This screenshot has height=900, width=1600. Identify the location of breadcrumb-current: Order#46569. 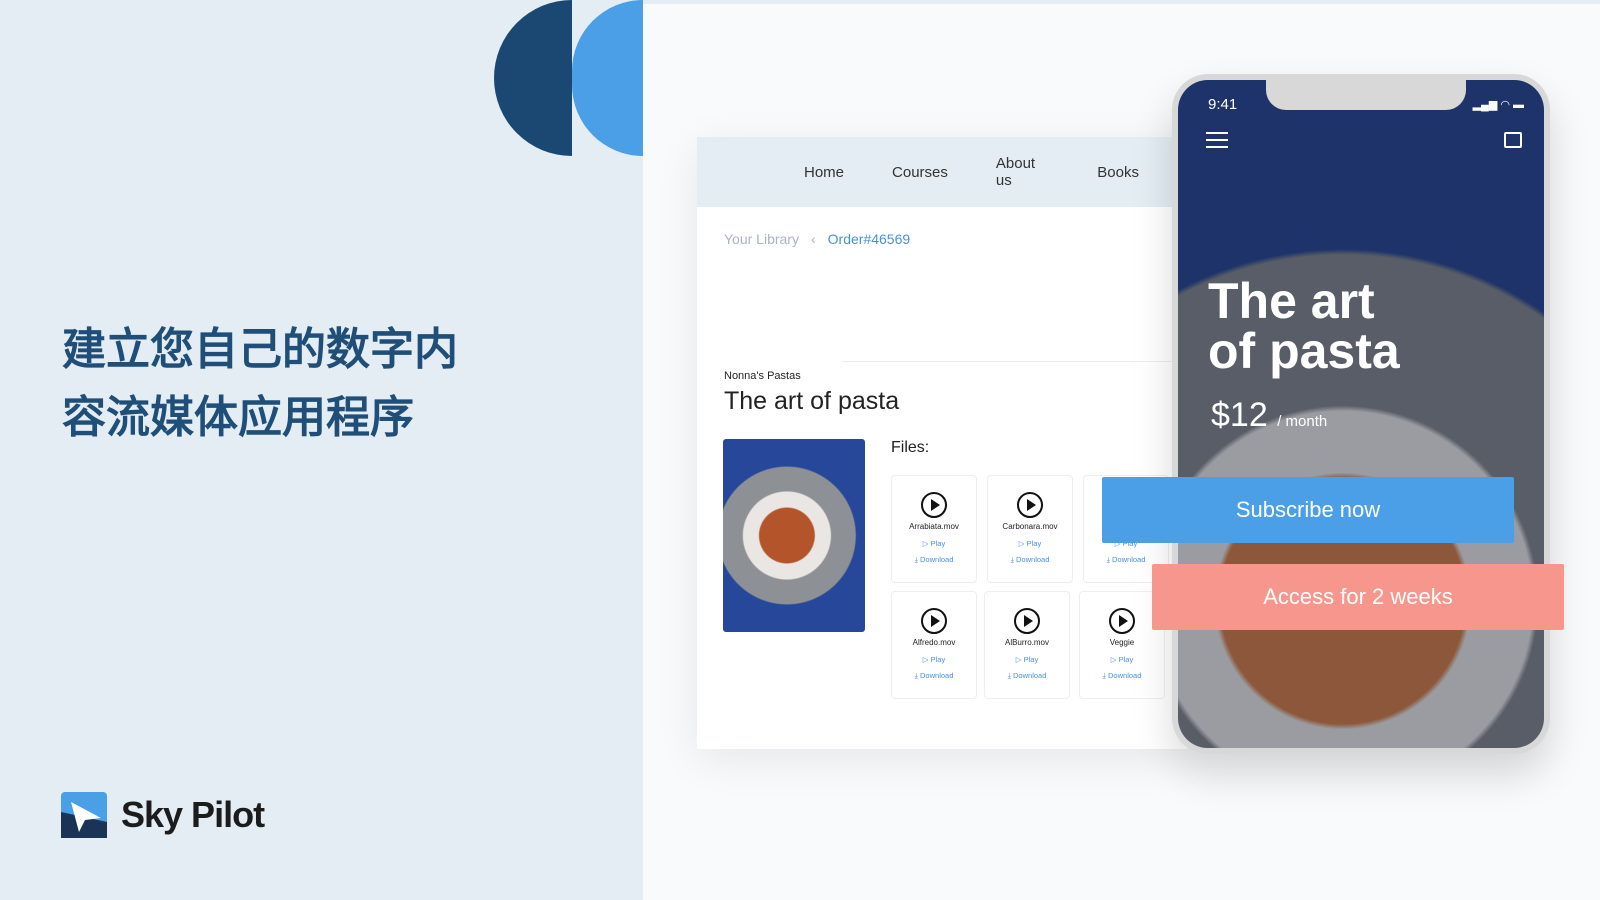
(869, 239).